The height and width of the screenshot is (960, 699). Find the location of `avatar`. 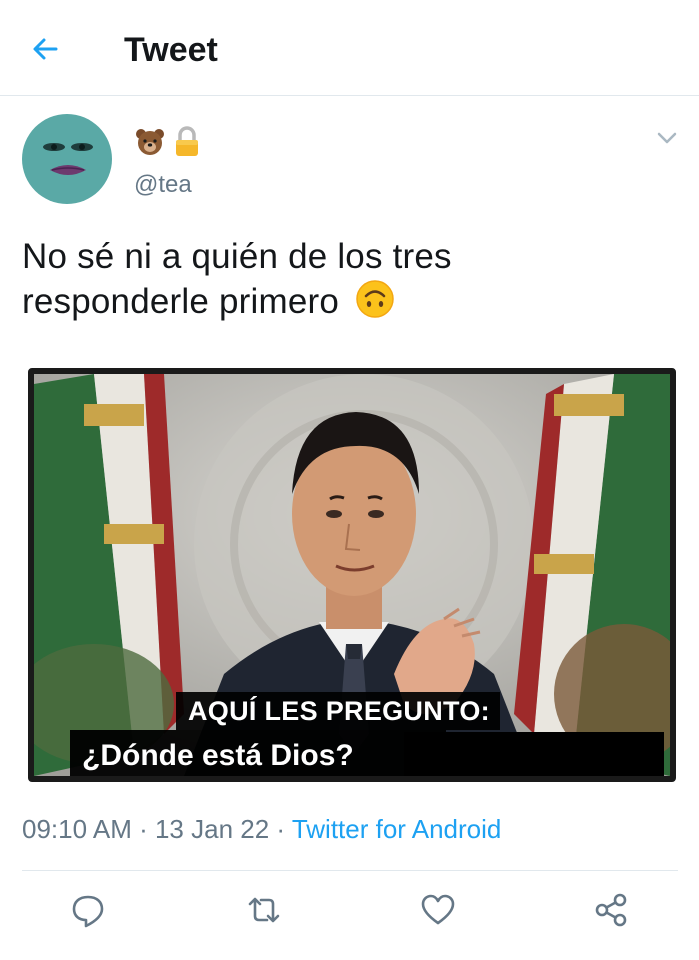

avatar is located at coordinates (67, 159).